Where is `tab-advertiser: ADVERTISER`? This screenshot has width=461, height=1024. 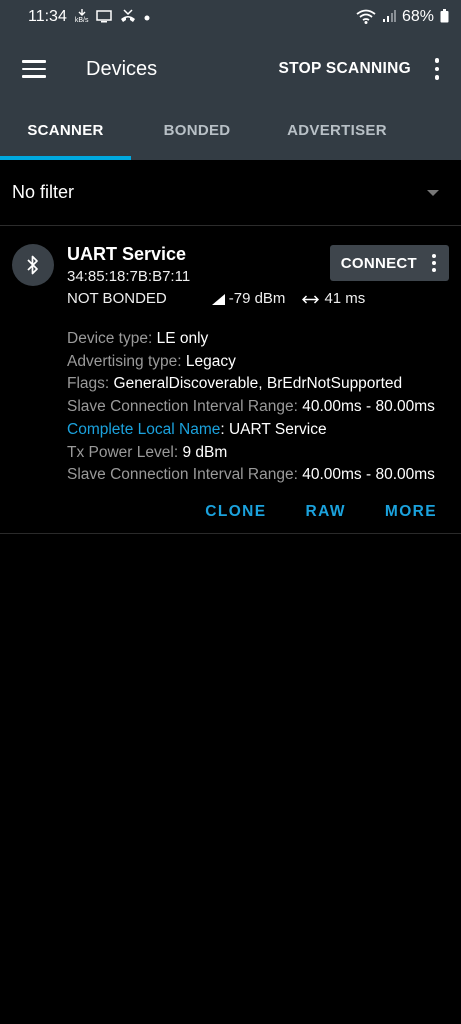
tab-advertiser: ADVERTISER is located at coordinates (337, 132).